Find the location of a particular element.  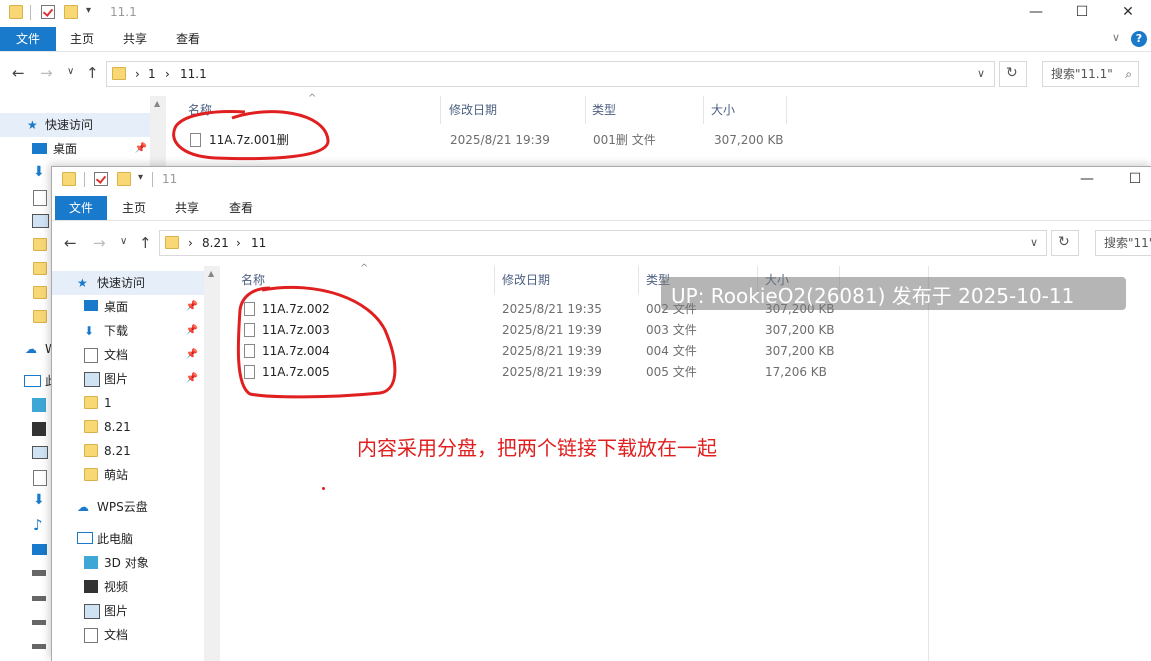

sidebar-item: ☁ WPS云盘 is located at coordinates (128, 507).